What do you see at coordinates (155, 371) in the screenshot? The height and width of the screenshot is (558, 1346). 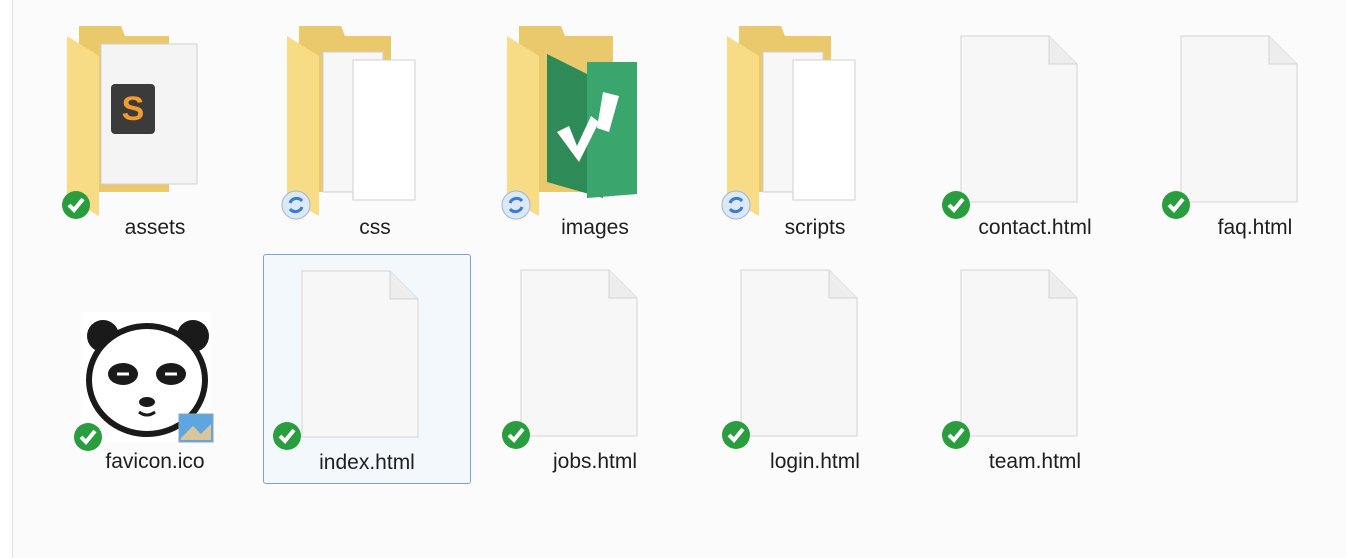 I see `file-item-favicon: favicon.ico` at bounding box center [155, 371].